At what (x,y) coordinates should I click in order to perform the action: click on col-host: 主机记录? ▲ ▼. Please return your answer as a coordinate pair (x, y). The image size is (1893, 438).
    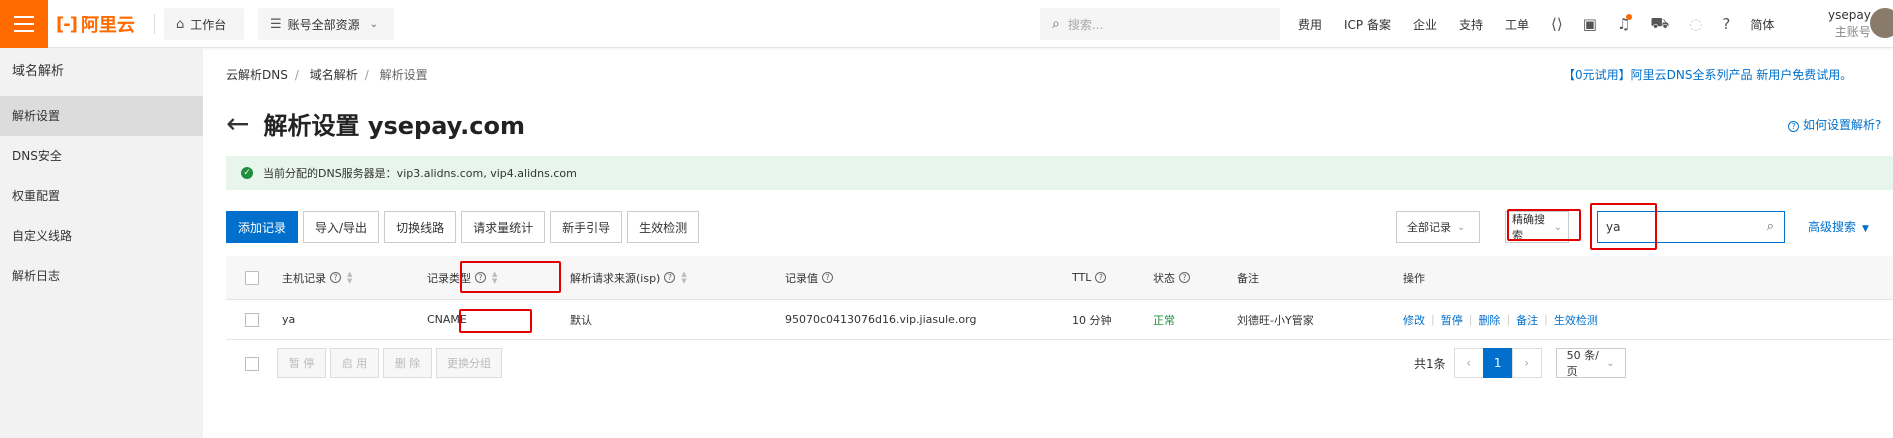
    Looking at the image, I should click on (317, 277).